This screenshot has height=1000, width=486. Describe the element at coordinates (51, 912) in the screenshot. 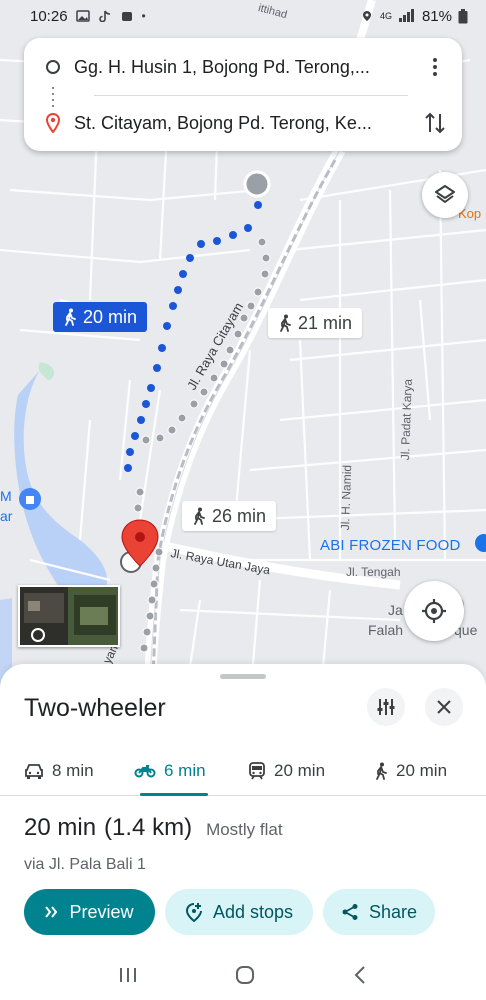

I see `double-chevron-icon` at that location.